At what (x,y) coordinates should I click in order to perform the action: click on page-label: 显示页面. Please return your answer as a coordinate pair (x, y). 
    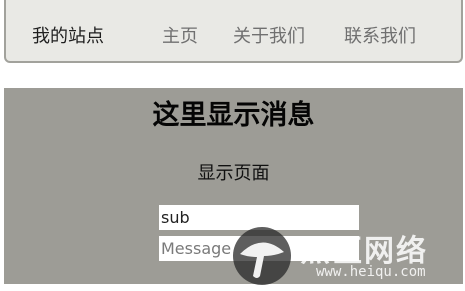
    Looking at the image, I should click on (233, 173).